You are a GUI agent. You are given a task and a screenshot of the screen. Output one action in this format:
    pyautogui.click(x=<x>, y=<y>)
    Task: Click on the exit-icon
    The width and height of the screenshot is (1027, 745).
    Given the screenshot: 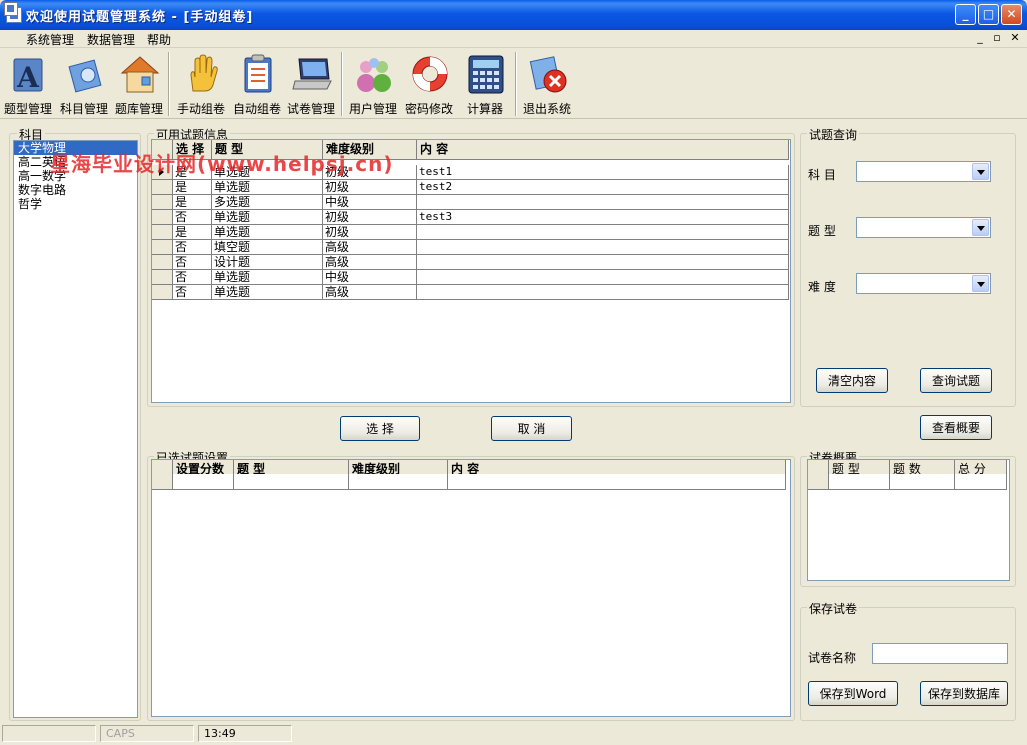 What is the action you would take?
    pyautogui.click(x=548, y=74)
    